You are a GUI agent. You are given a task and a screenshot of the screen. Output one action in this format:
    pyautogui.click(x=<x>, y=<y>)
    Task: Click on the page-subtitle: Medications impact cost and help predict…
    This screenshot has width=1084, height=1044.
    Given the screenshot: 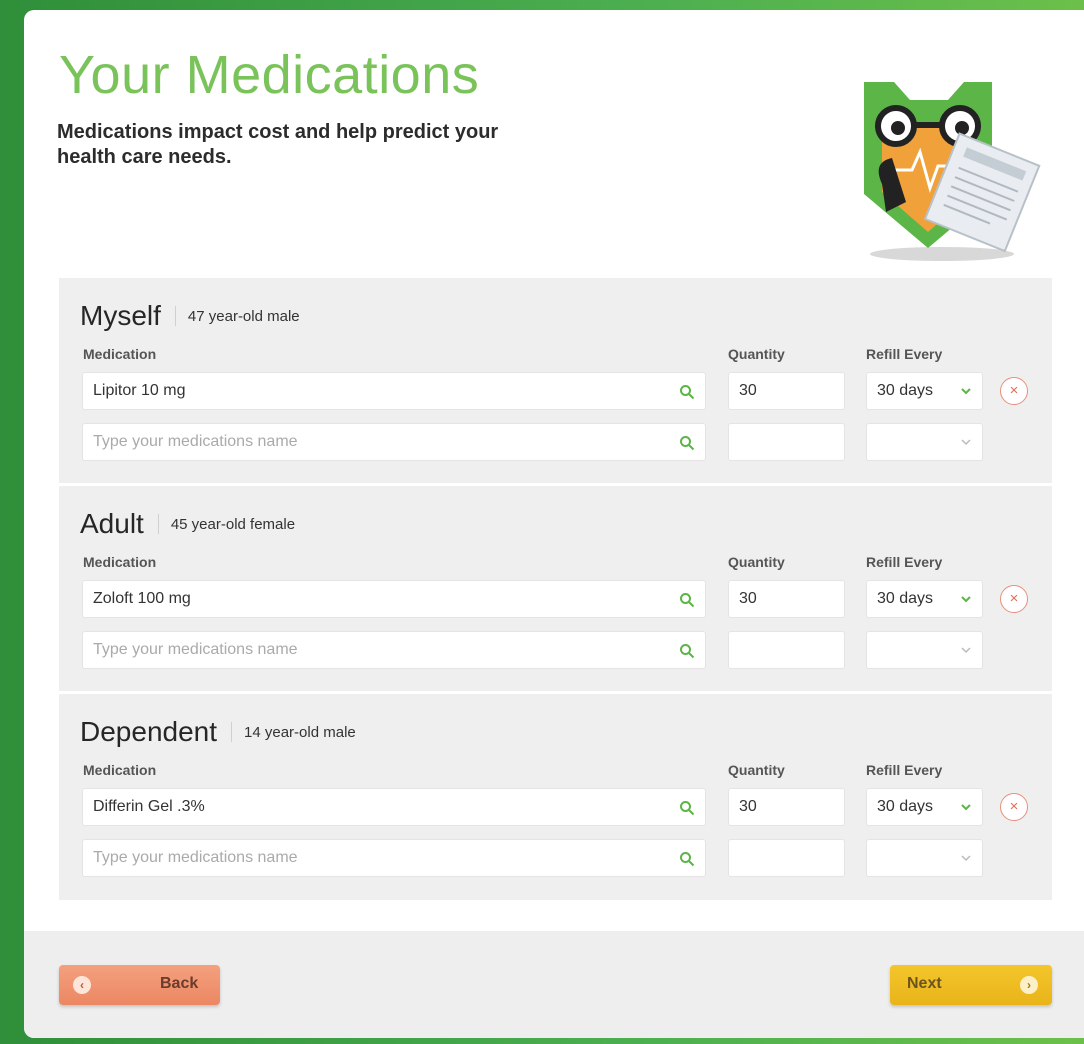 What is the action you would take?
    pyautogui.click(x=278, y=144)
    